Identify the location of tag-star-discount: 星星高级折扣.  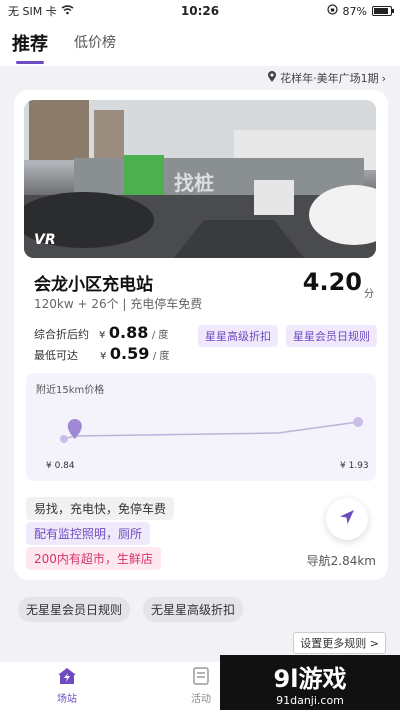
(238, 336).